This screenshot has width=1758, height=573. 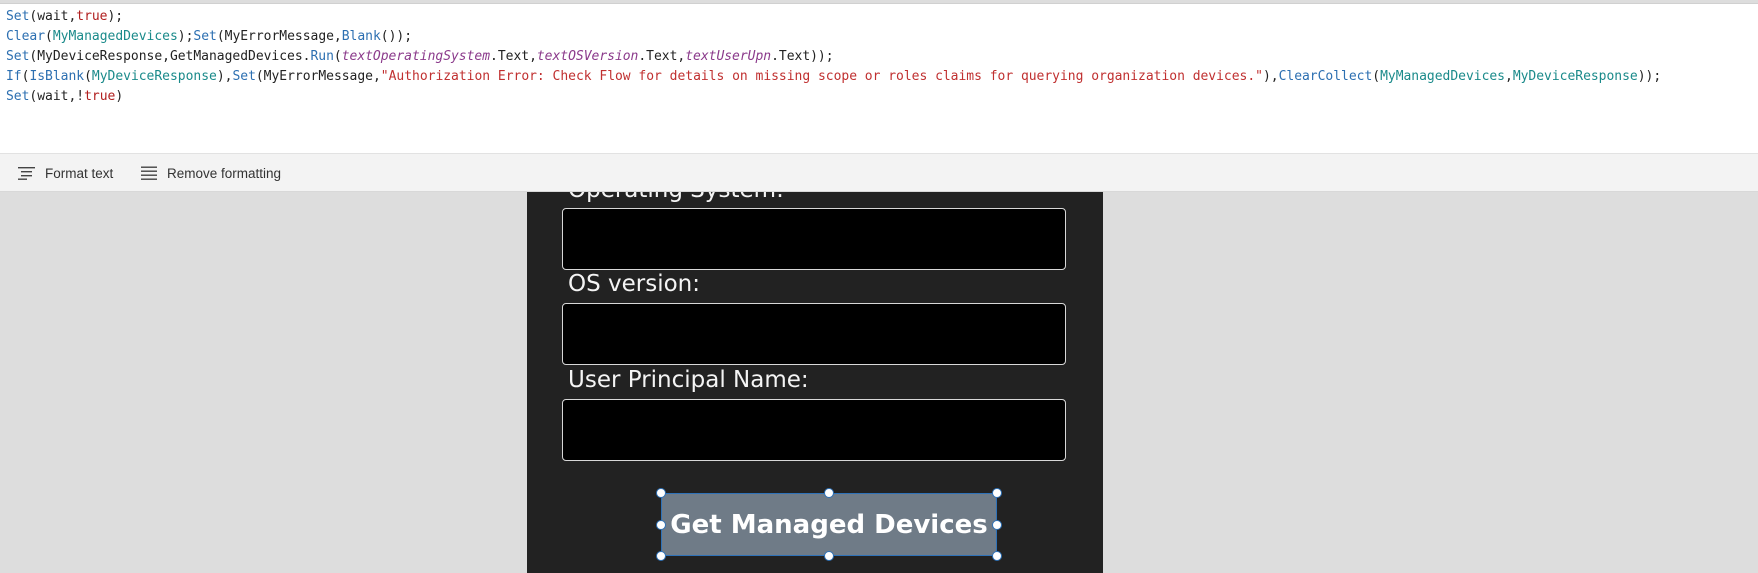 What do you see at coordinates (587, 56) in the screenshot?
I see `formula-token: textOSVersion` at bounding box center [587, 56].